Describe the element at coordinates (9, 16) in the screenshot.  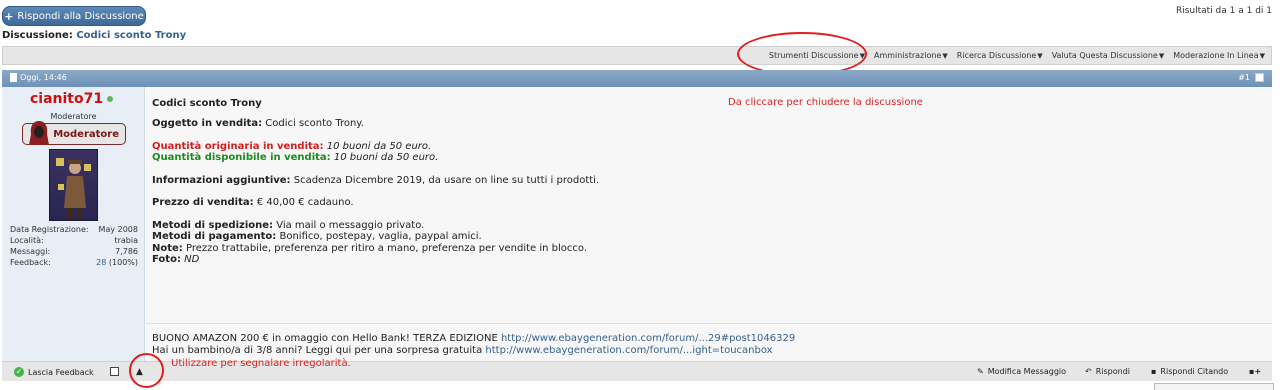
I see `plus-icon: +` at that location.